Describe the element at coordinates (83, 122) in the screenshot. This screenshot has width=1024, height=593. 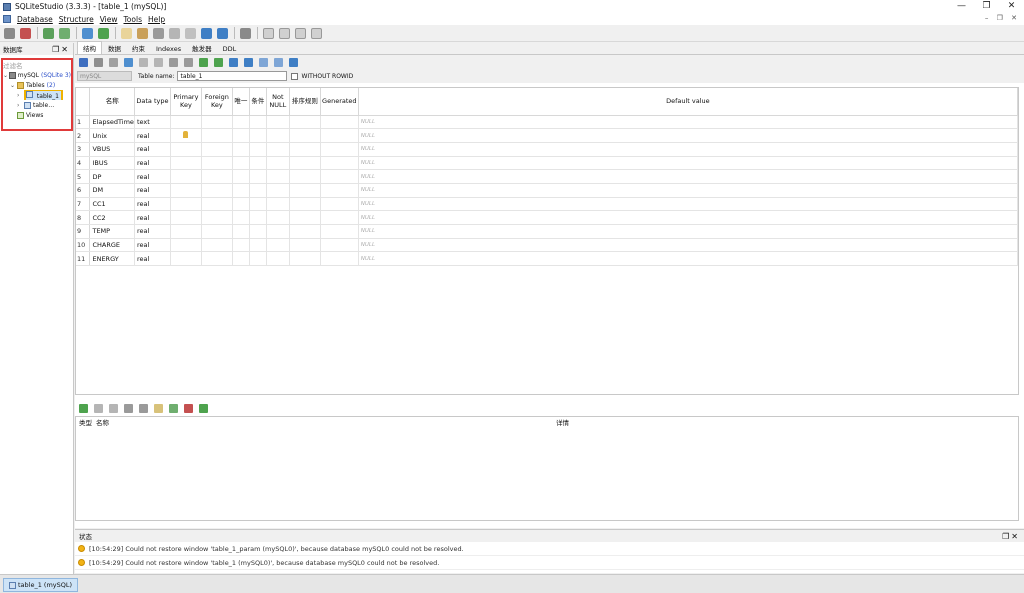
I see `row-number: 1` at that location.